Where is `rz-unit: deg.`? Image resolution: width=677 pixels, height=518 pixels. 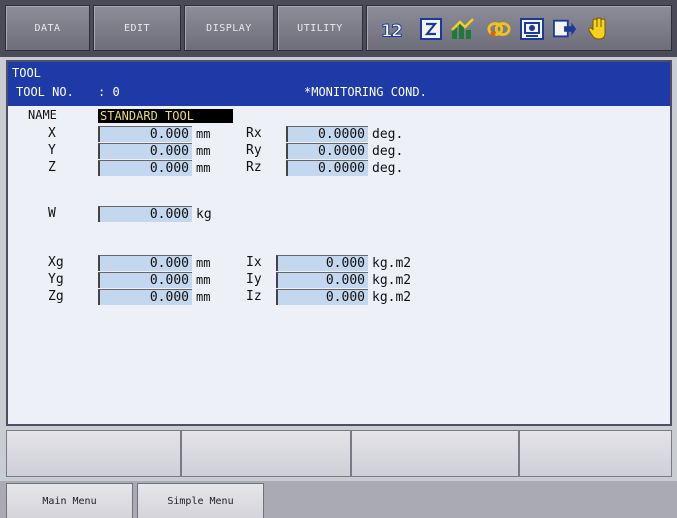 rz-unit: deg. is located at coordinates (388, 168).